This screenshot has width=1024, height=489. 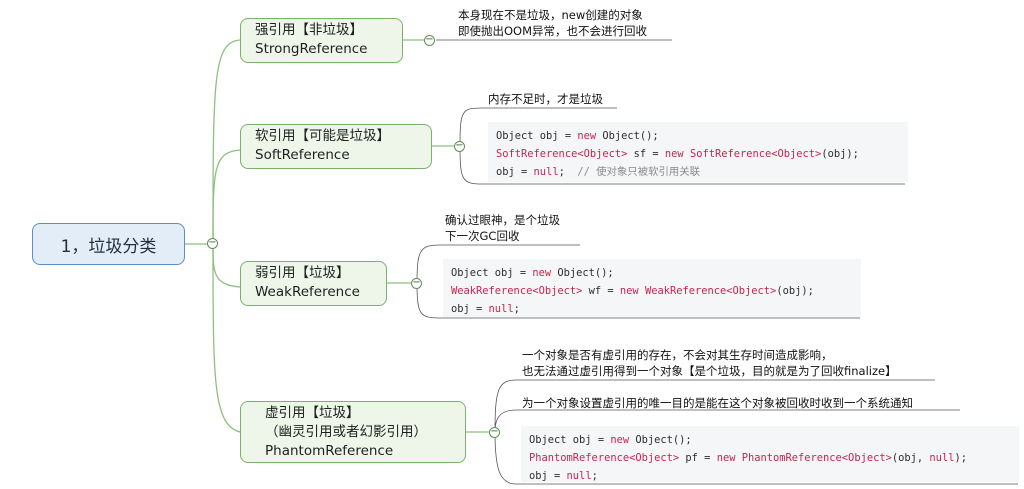 I want to click on topic-phantom-reference: 虚引用【垃圾】 （幽灵引用或者幻影引用） PhantomReference, so click(x=353, y=432).